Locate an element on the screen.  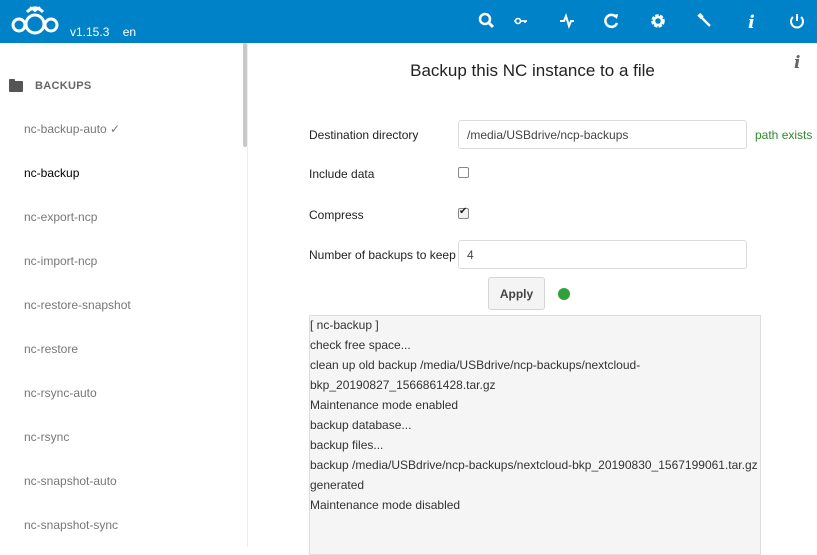
folder-icon is located at coordinates (16, 85).